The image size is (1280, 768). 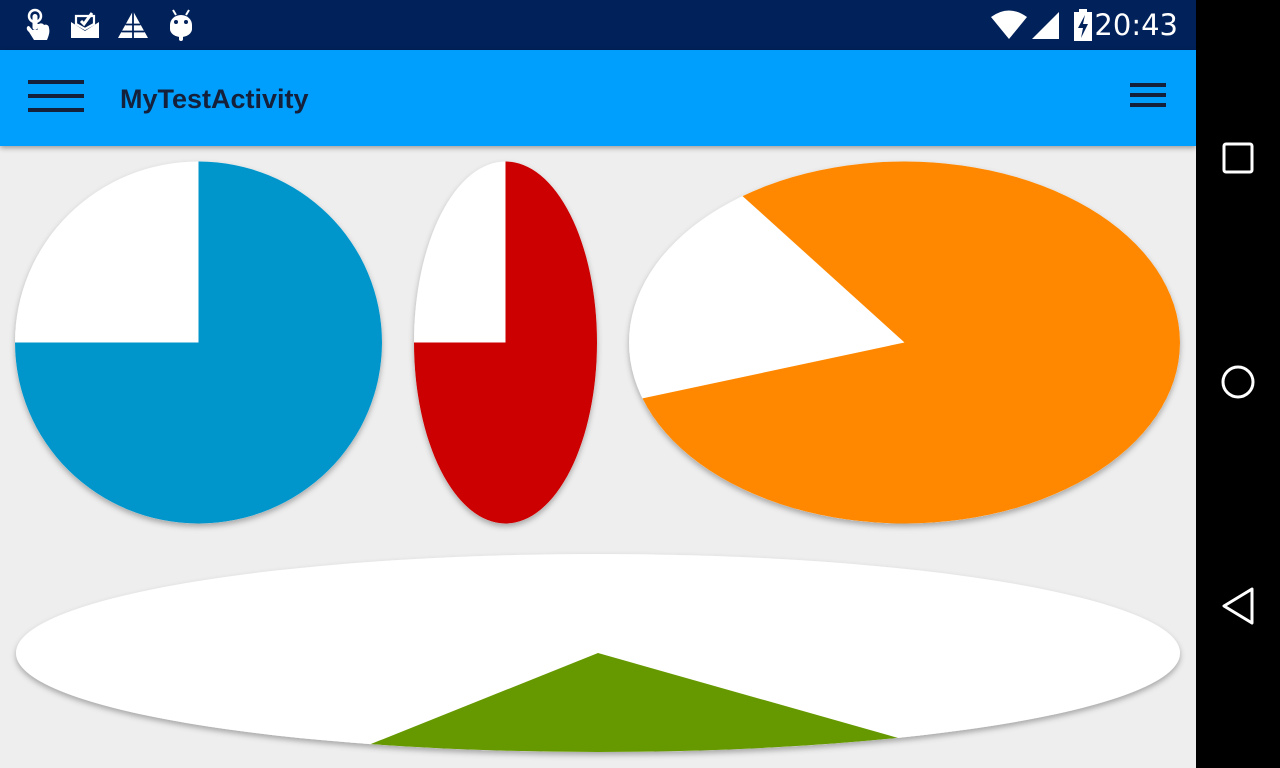 What do you see at coordinates (37, 25) in the screenshot?
I see `touch-hand-icon` at bounding box center [37, 25].